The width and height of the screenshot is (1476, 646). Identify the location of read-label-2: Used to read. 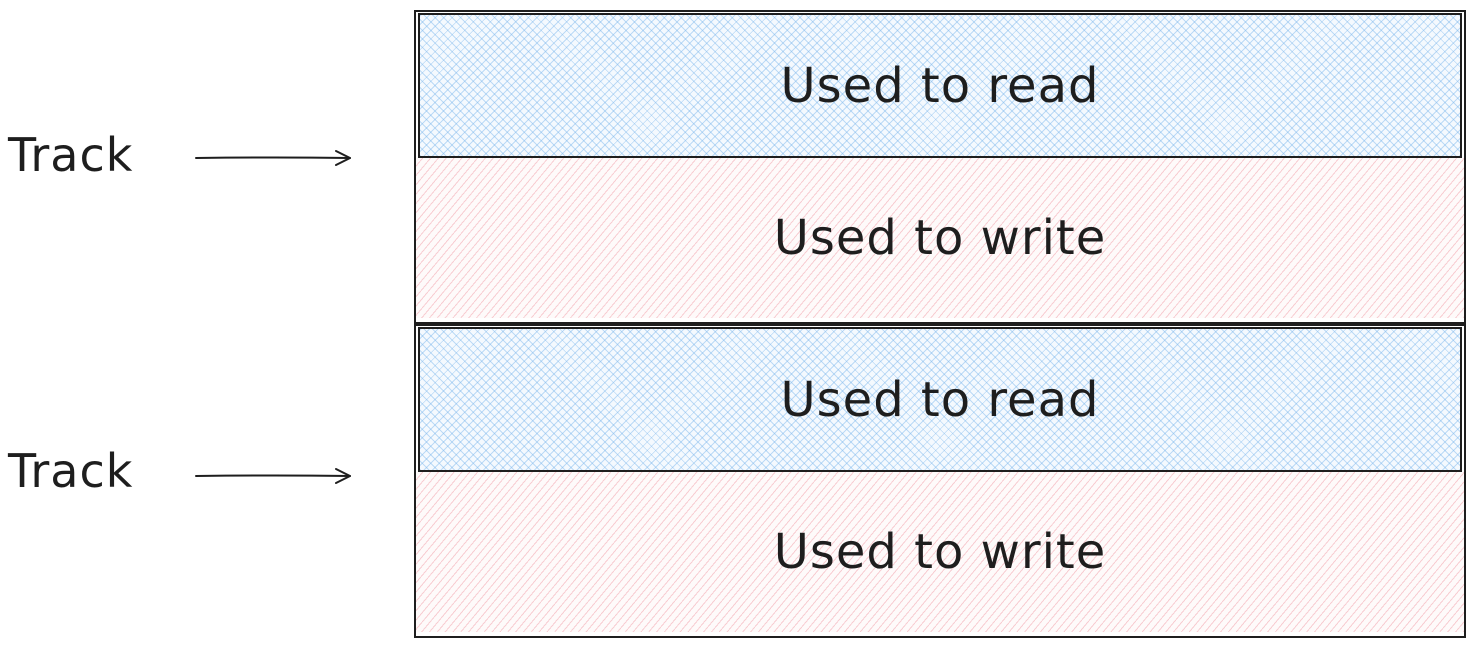
(940, 399).